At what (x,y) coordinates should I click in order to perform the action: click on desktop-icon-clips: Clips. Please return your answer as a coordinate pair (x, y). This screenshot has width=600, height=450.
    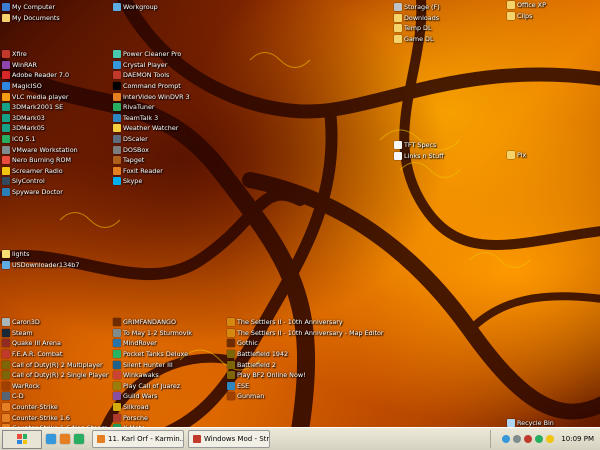
    Looking at the image, I should click on (526, 16).